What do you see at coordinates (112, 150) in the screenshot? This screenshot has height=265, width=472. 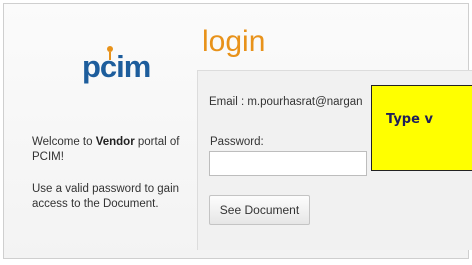 I see `welcome-text: Welcome to Vendor portal of PCIM!` at bounding box center [112, 150].